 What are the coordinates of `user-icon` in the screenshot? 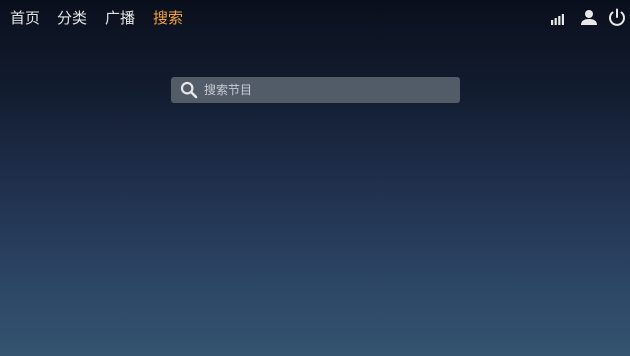 It's located at (589, 18).